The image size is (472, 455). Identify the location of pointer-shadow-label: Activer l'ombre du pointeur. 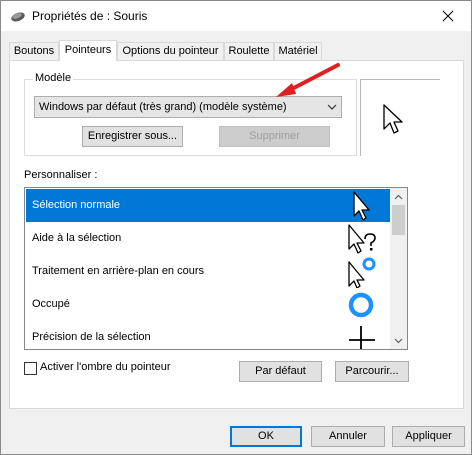
(105, 367).